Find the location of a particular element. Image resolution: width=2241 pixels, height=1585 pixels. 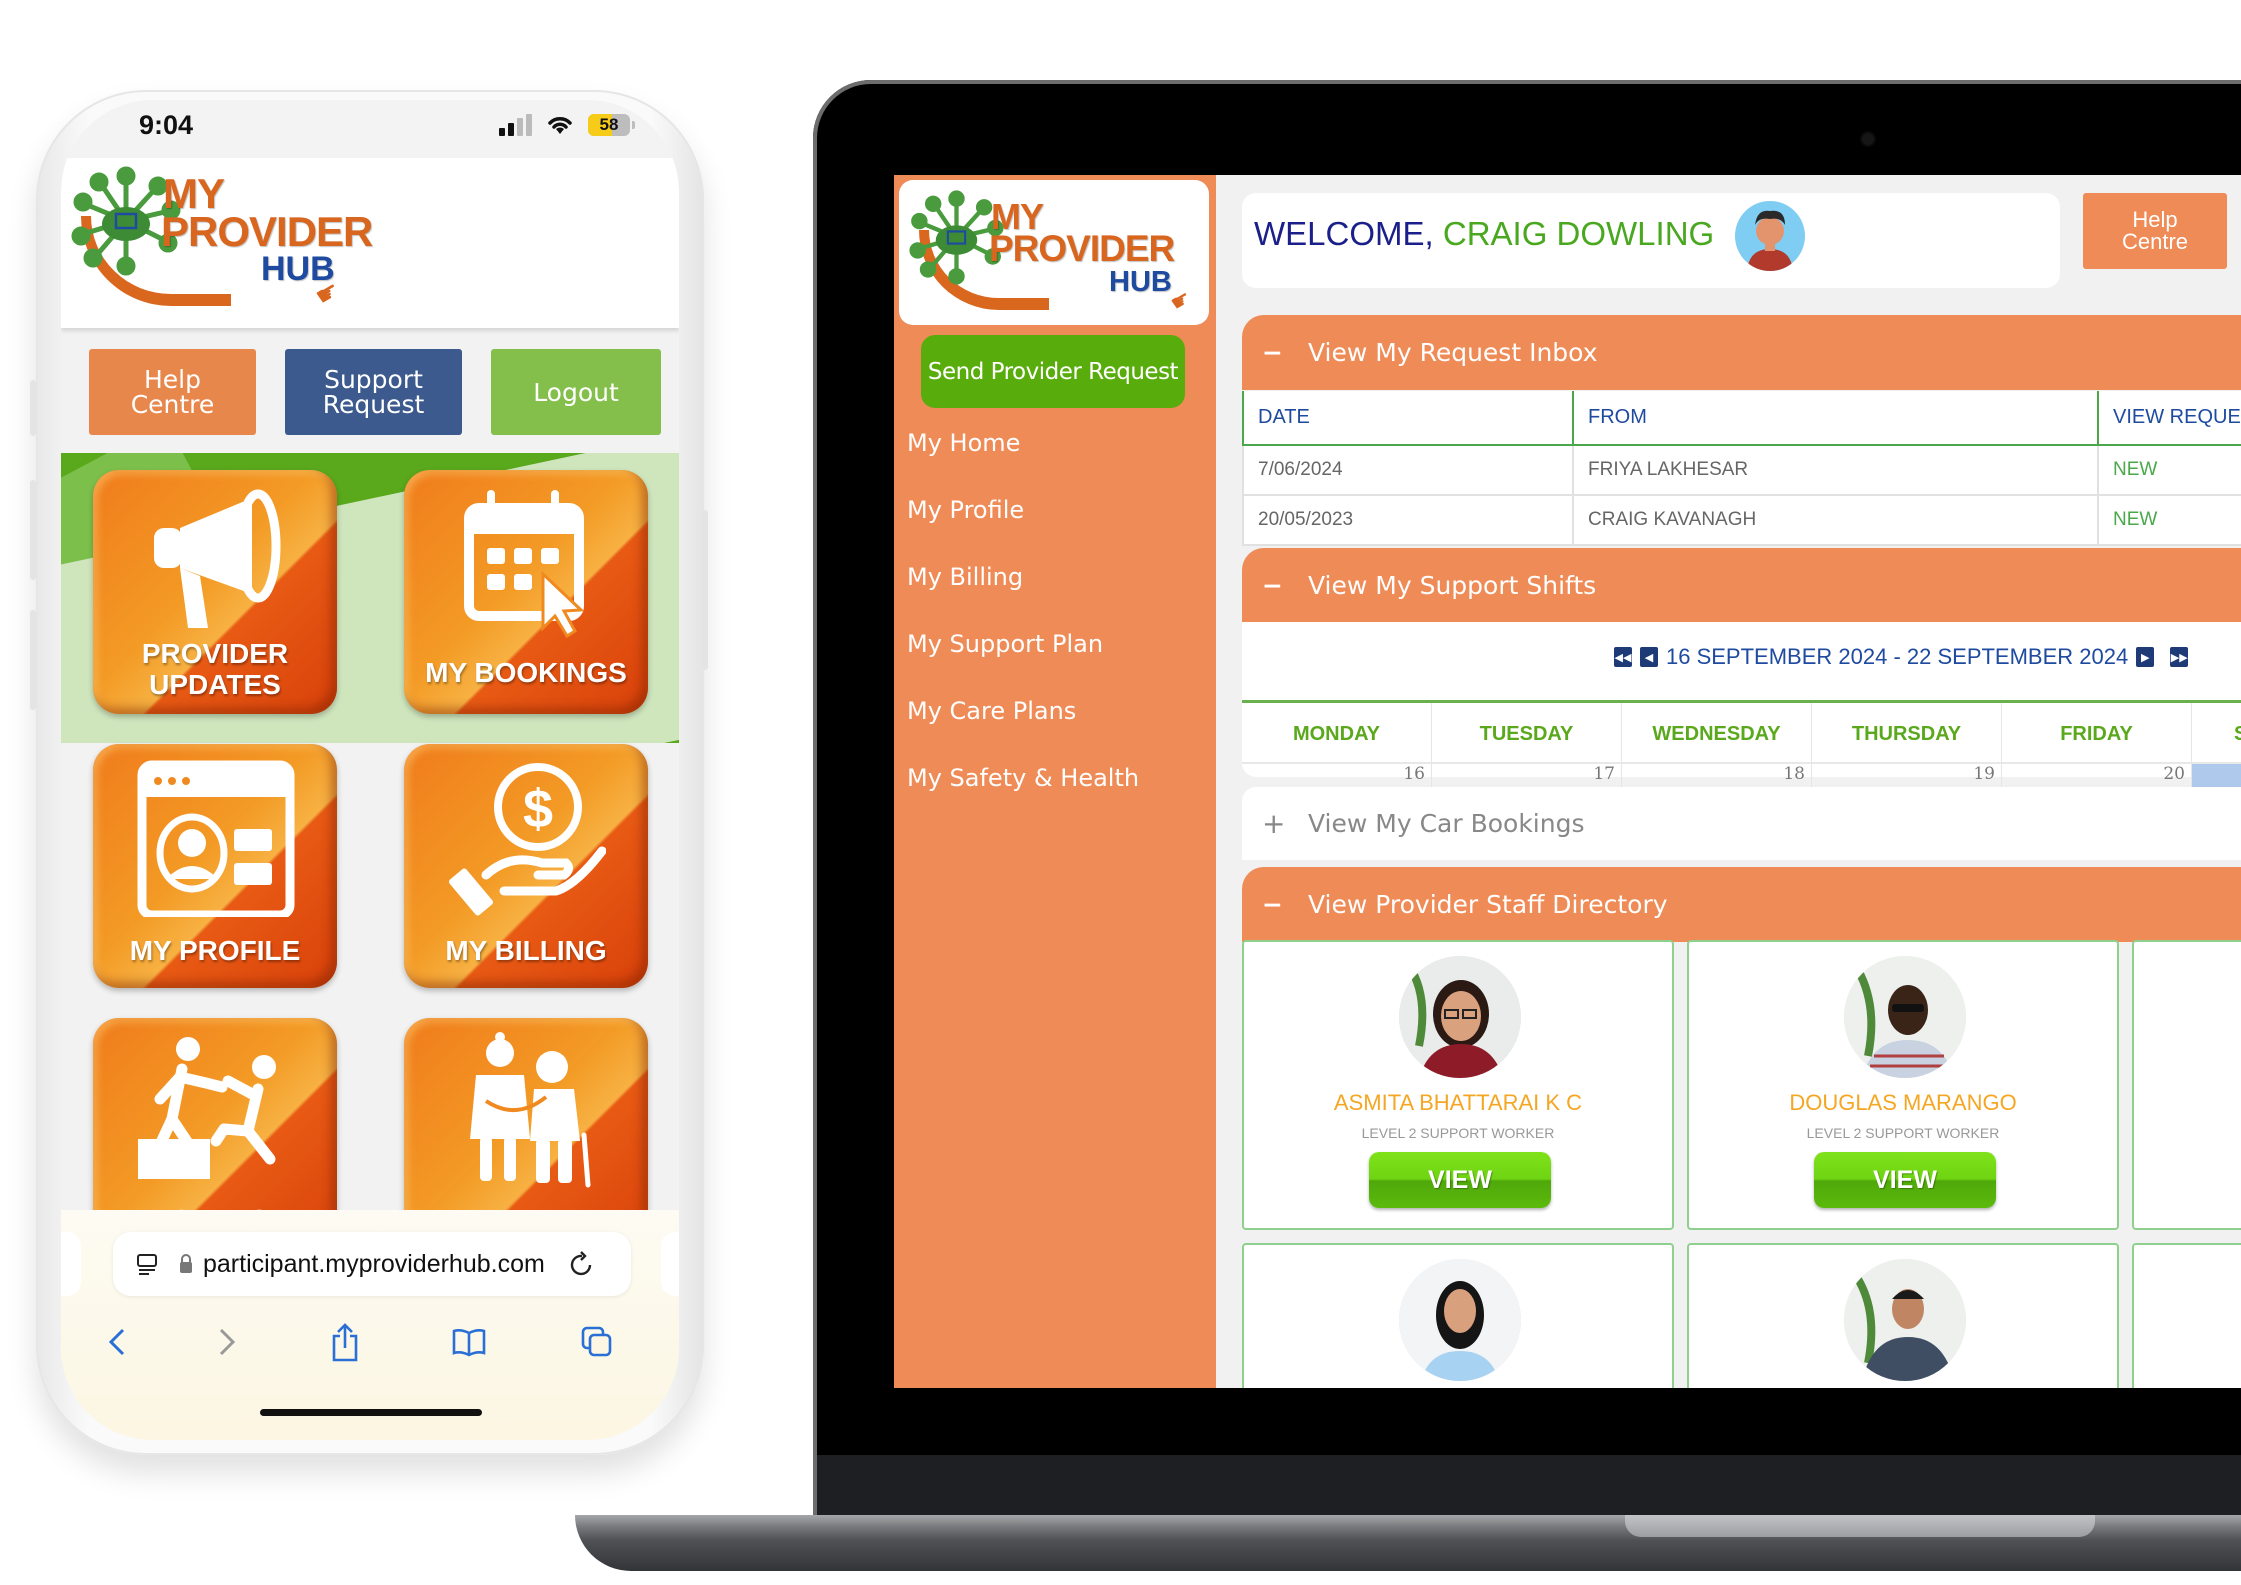

phone-silent-switch is located at coordinates (33, 408).